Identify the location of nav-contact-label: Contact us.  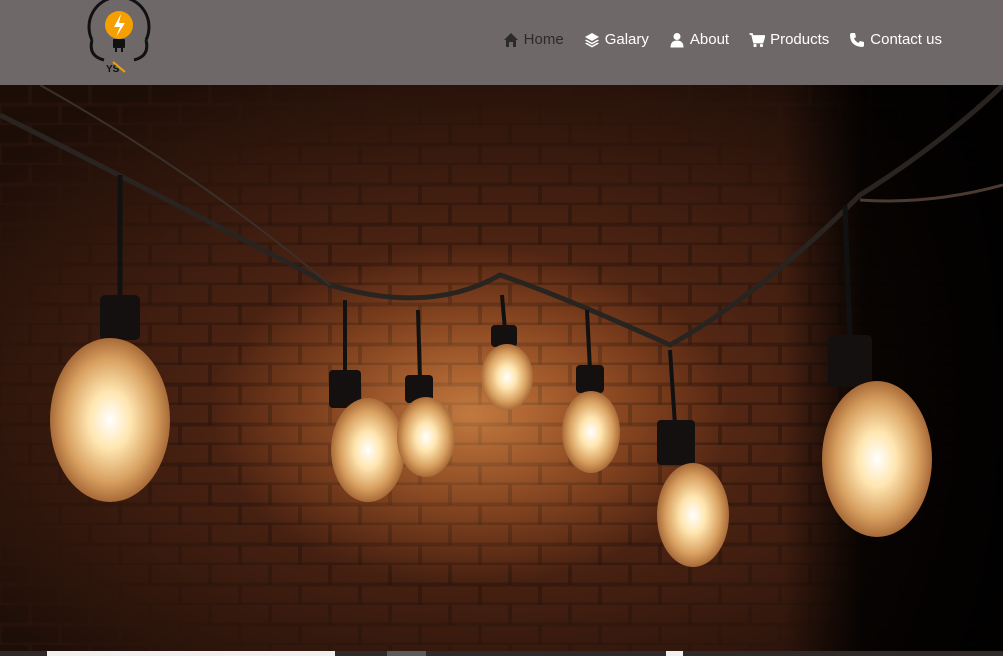
(906, 39).